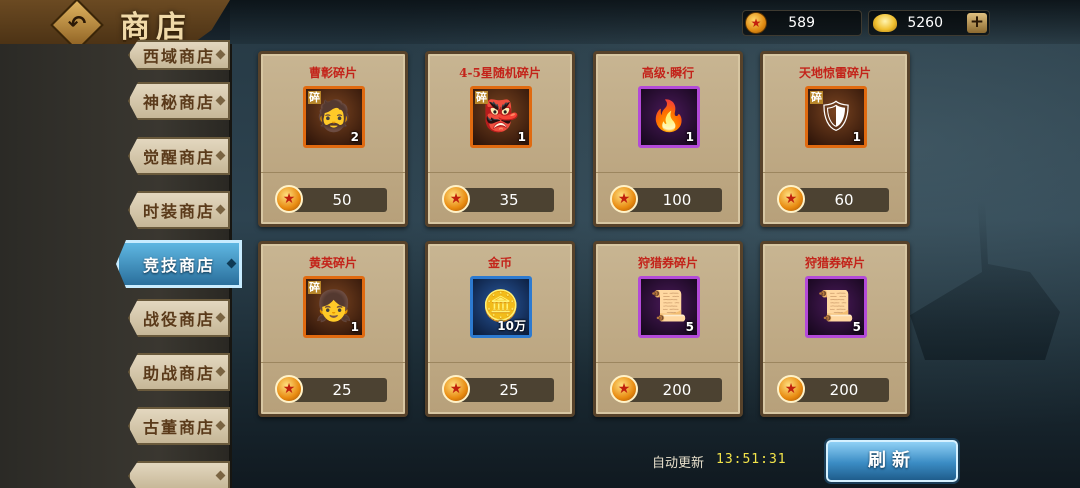  Describe the element at coordinates (179, 318) in the screenshot. I see `tab-campaign-shop: 战役商店` at that location.